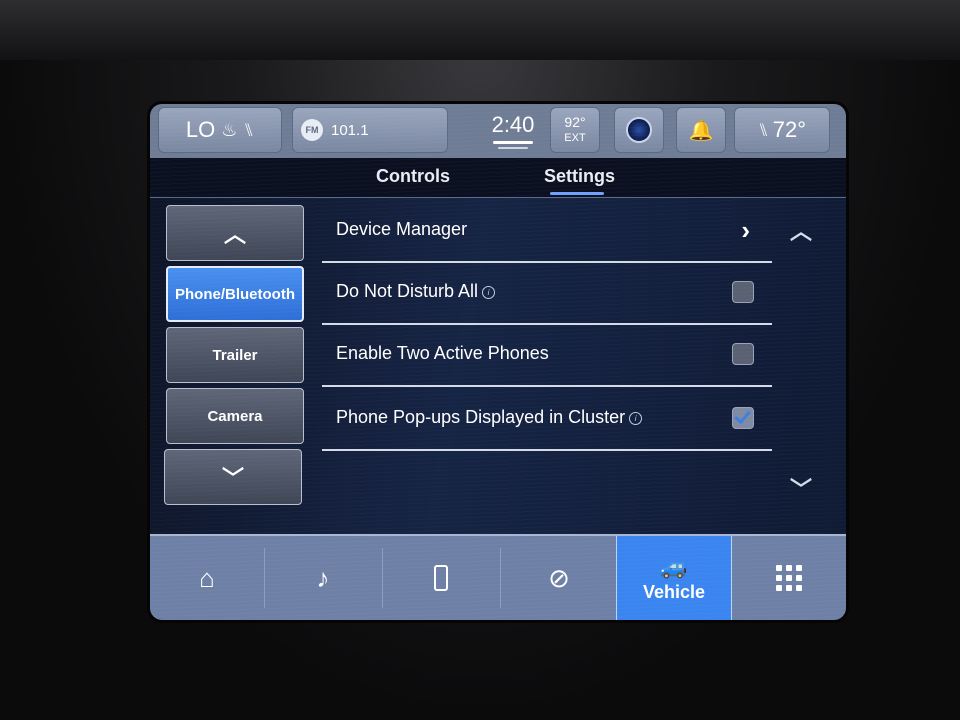 This screenshot has width=960, height=720. I want to click on connected-services-icon, so click(639, 130).